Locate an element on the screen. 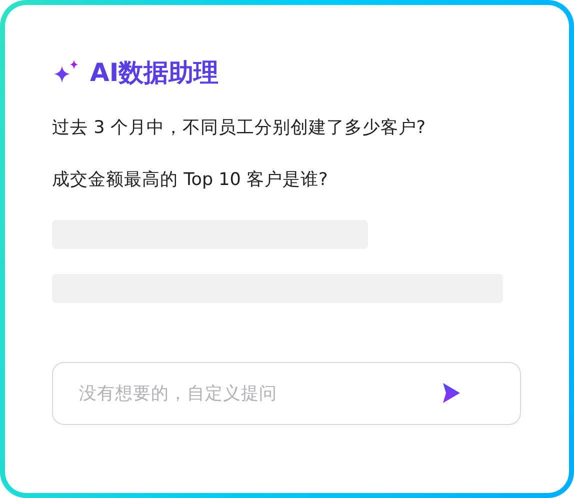  question-input: 没有想要的，自定义提问 is located at coordinates (286, 393).